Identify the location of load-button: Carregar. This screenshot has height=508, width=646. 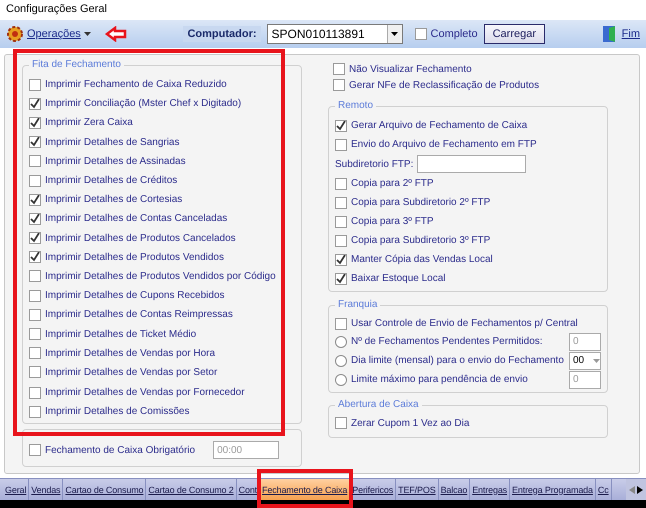
(514, 34).